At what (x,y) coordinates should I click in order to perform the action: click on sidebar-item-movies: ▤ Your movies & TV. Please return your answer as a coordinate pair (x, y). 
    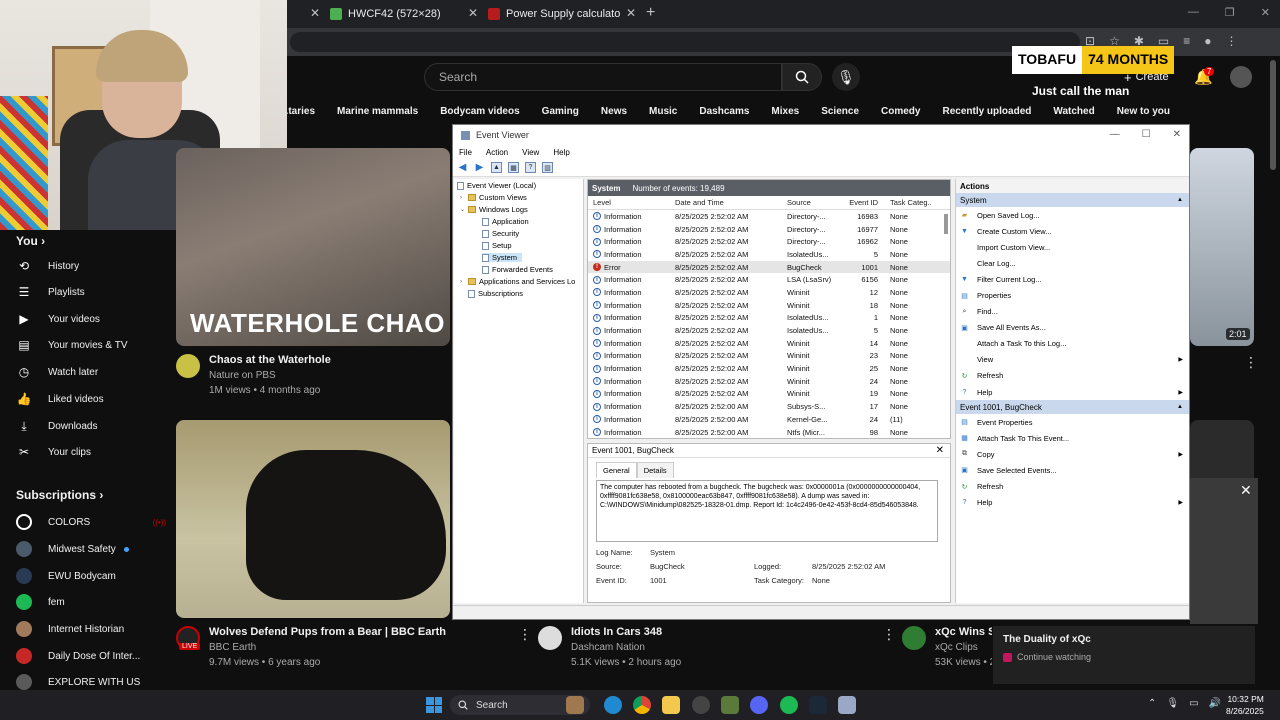
    Looking at the image, I should click on (91, 345).